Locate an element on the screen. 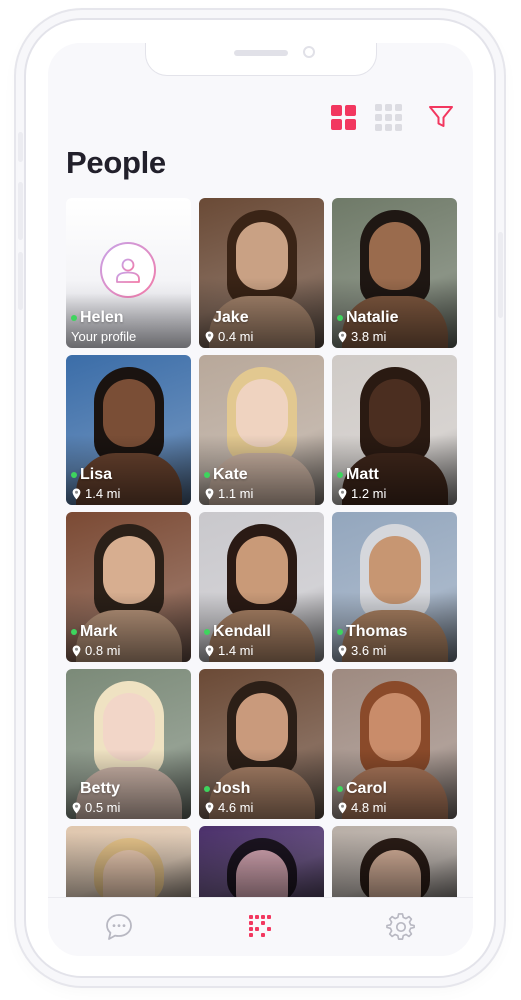 The image size is (521, 1000). grid-large-view-button is located at coordinates (343, 117).